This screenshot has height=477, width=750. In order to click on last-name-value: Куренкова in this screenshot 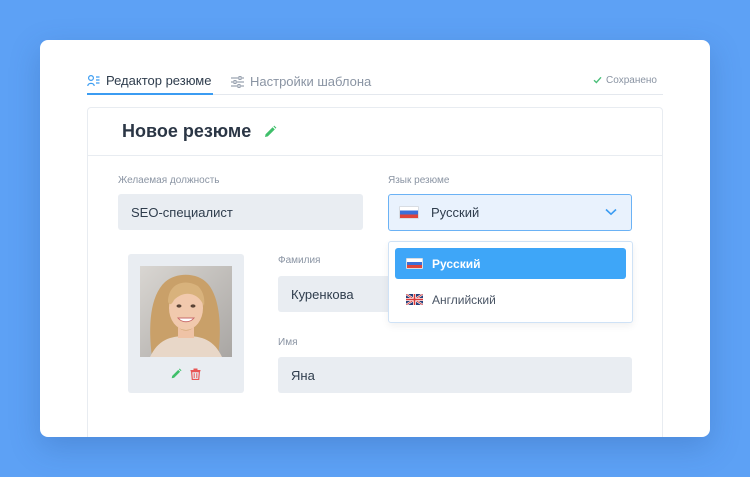, I will do `click(322, 294)`.